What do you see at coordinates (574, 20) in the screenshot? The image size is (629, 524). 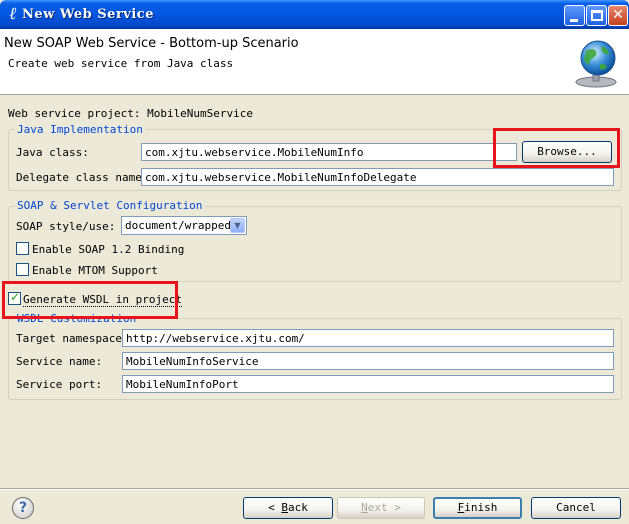 I see `minimize-icon` at bounding box center [574, 20].